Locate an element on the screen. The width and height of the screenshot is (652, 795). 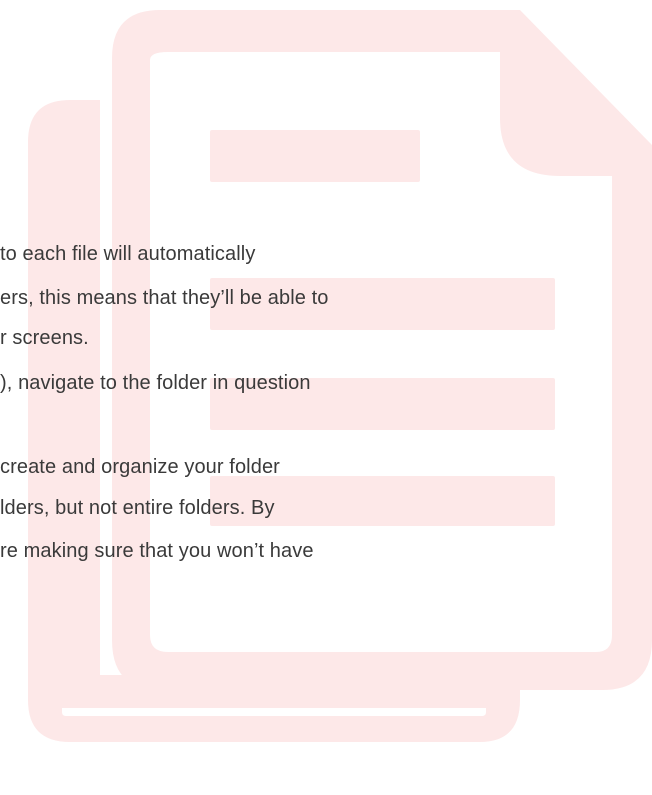
body-line-2: ers, this means that they’ll be able to is located at coordinates (164, 298).